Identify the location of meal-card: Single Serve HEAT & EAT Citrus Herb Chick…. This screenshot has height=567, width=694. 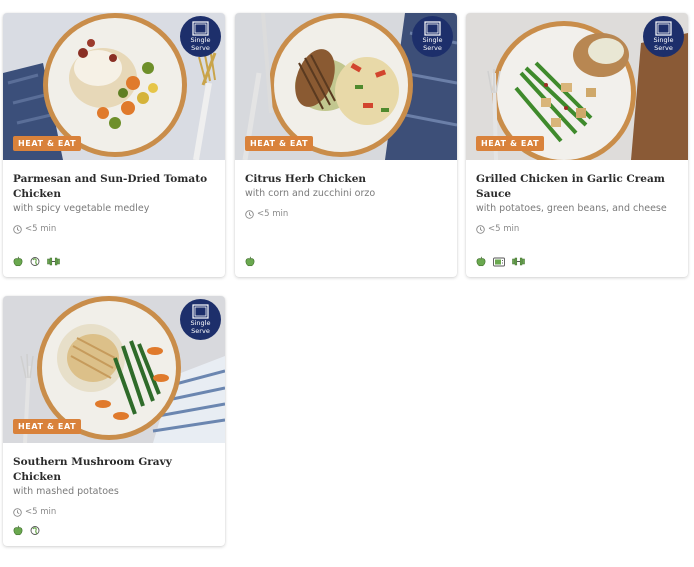
(346, 145).